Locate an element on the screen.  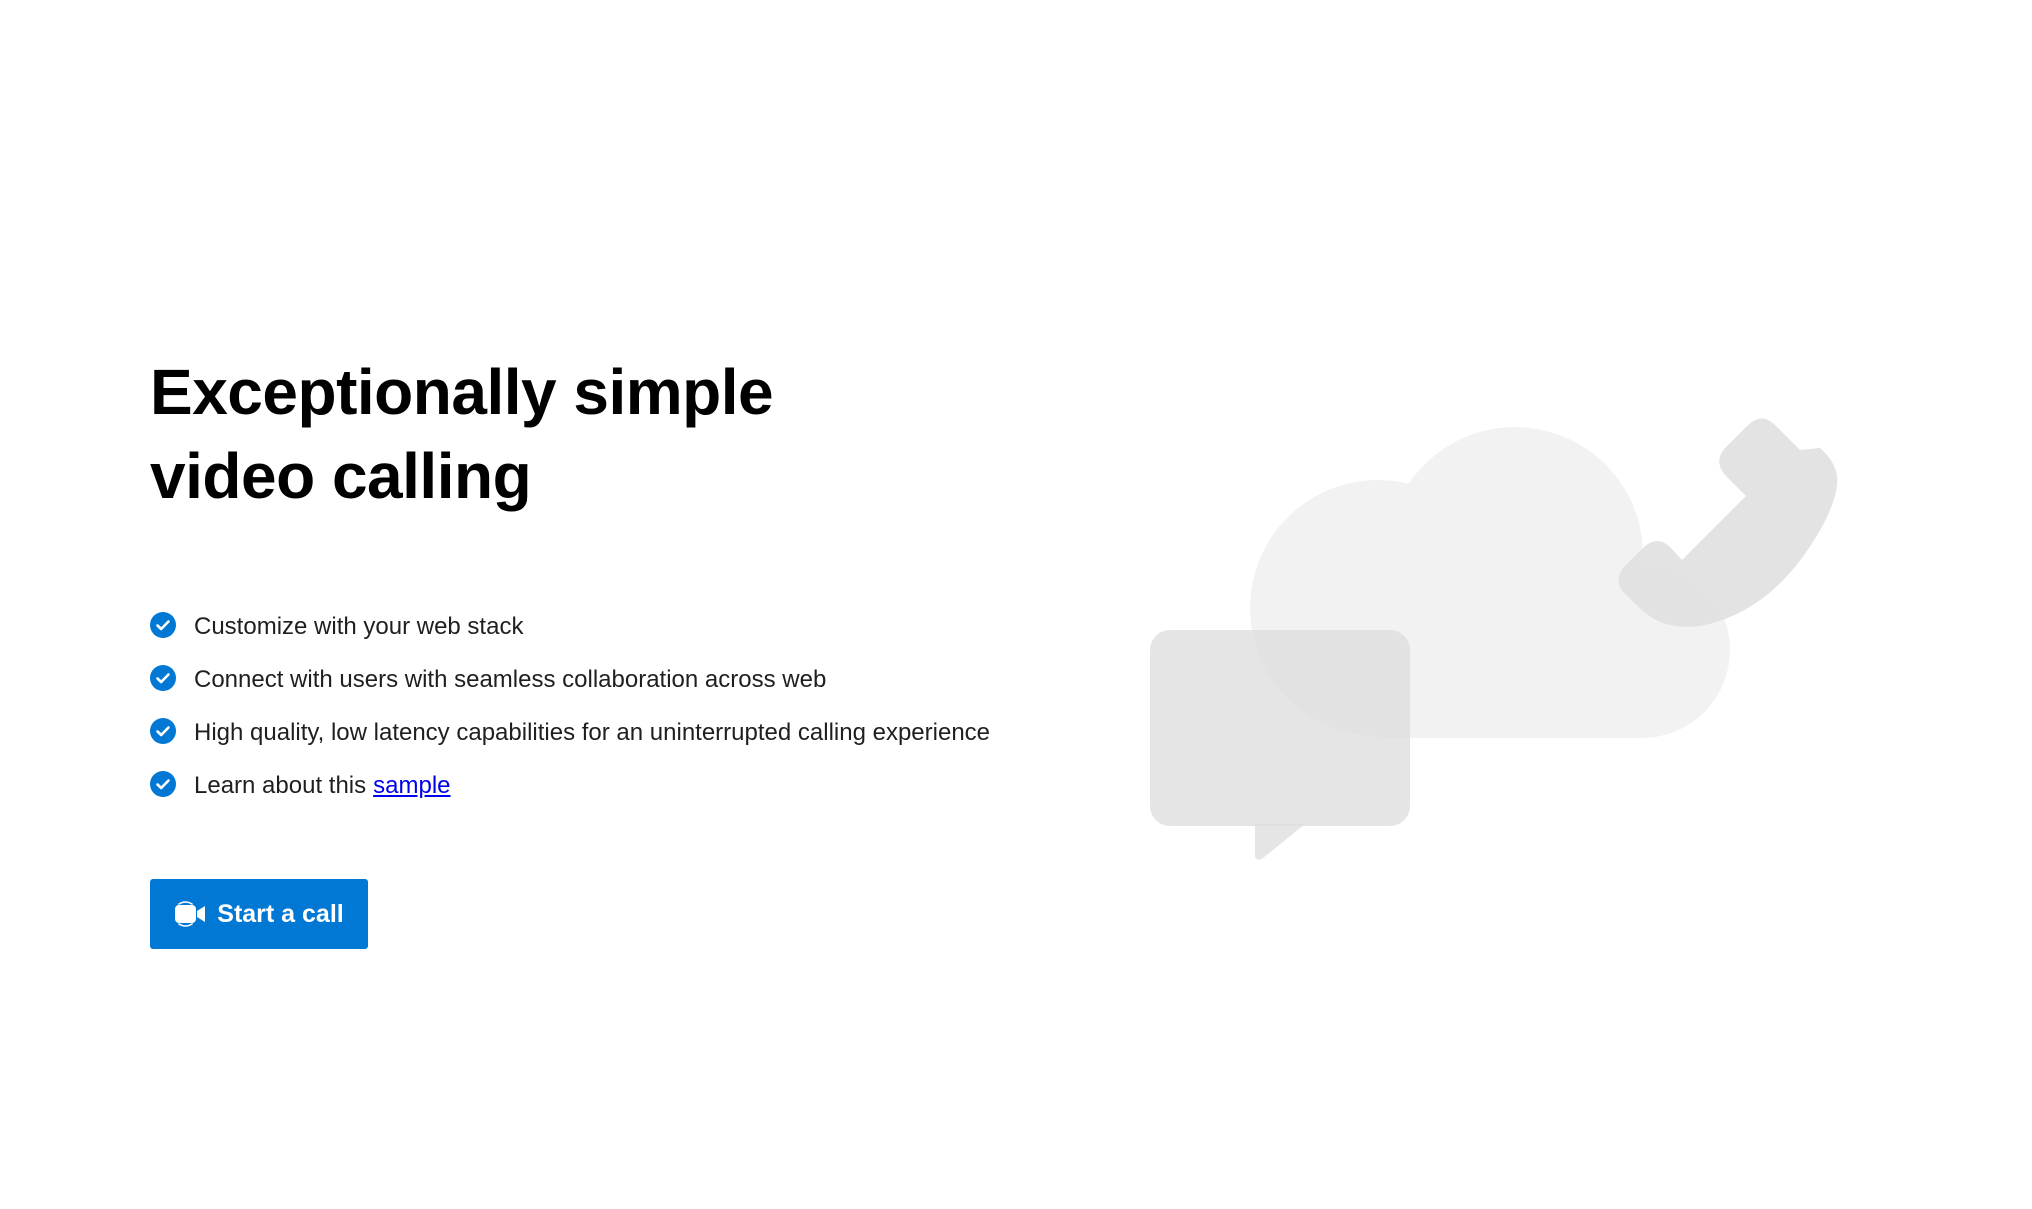
start-call-button: Start a call is located at coordinates (259, 914).